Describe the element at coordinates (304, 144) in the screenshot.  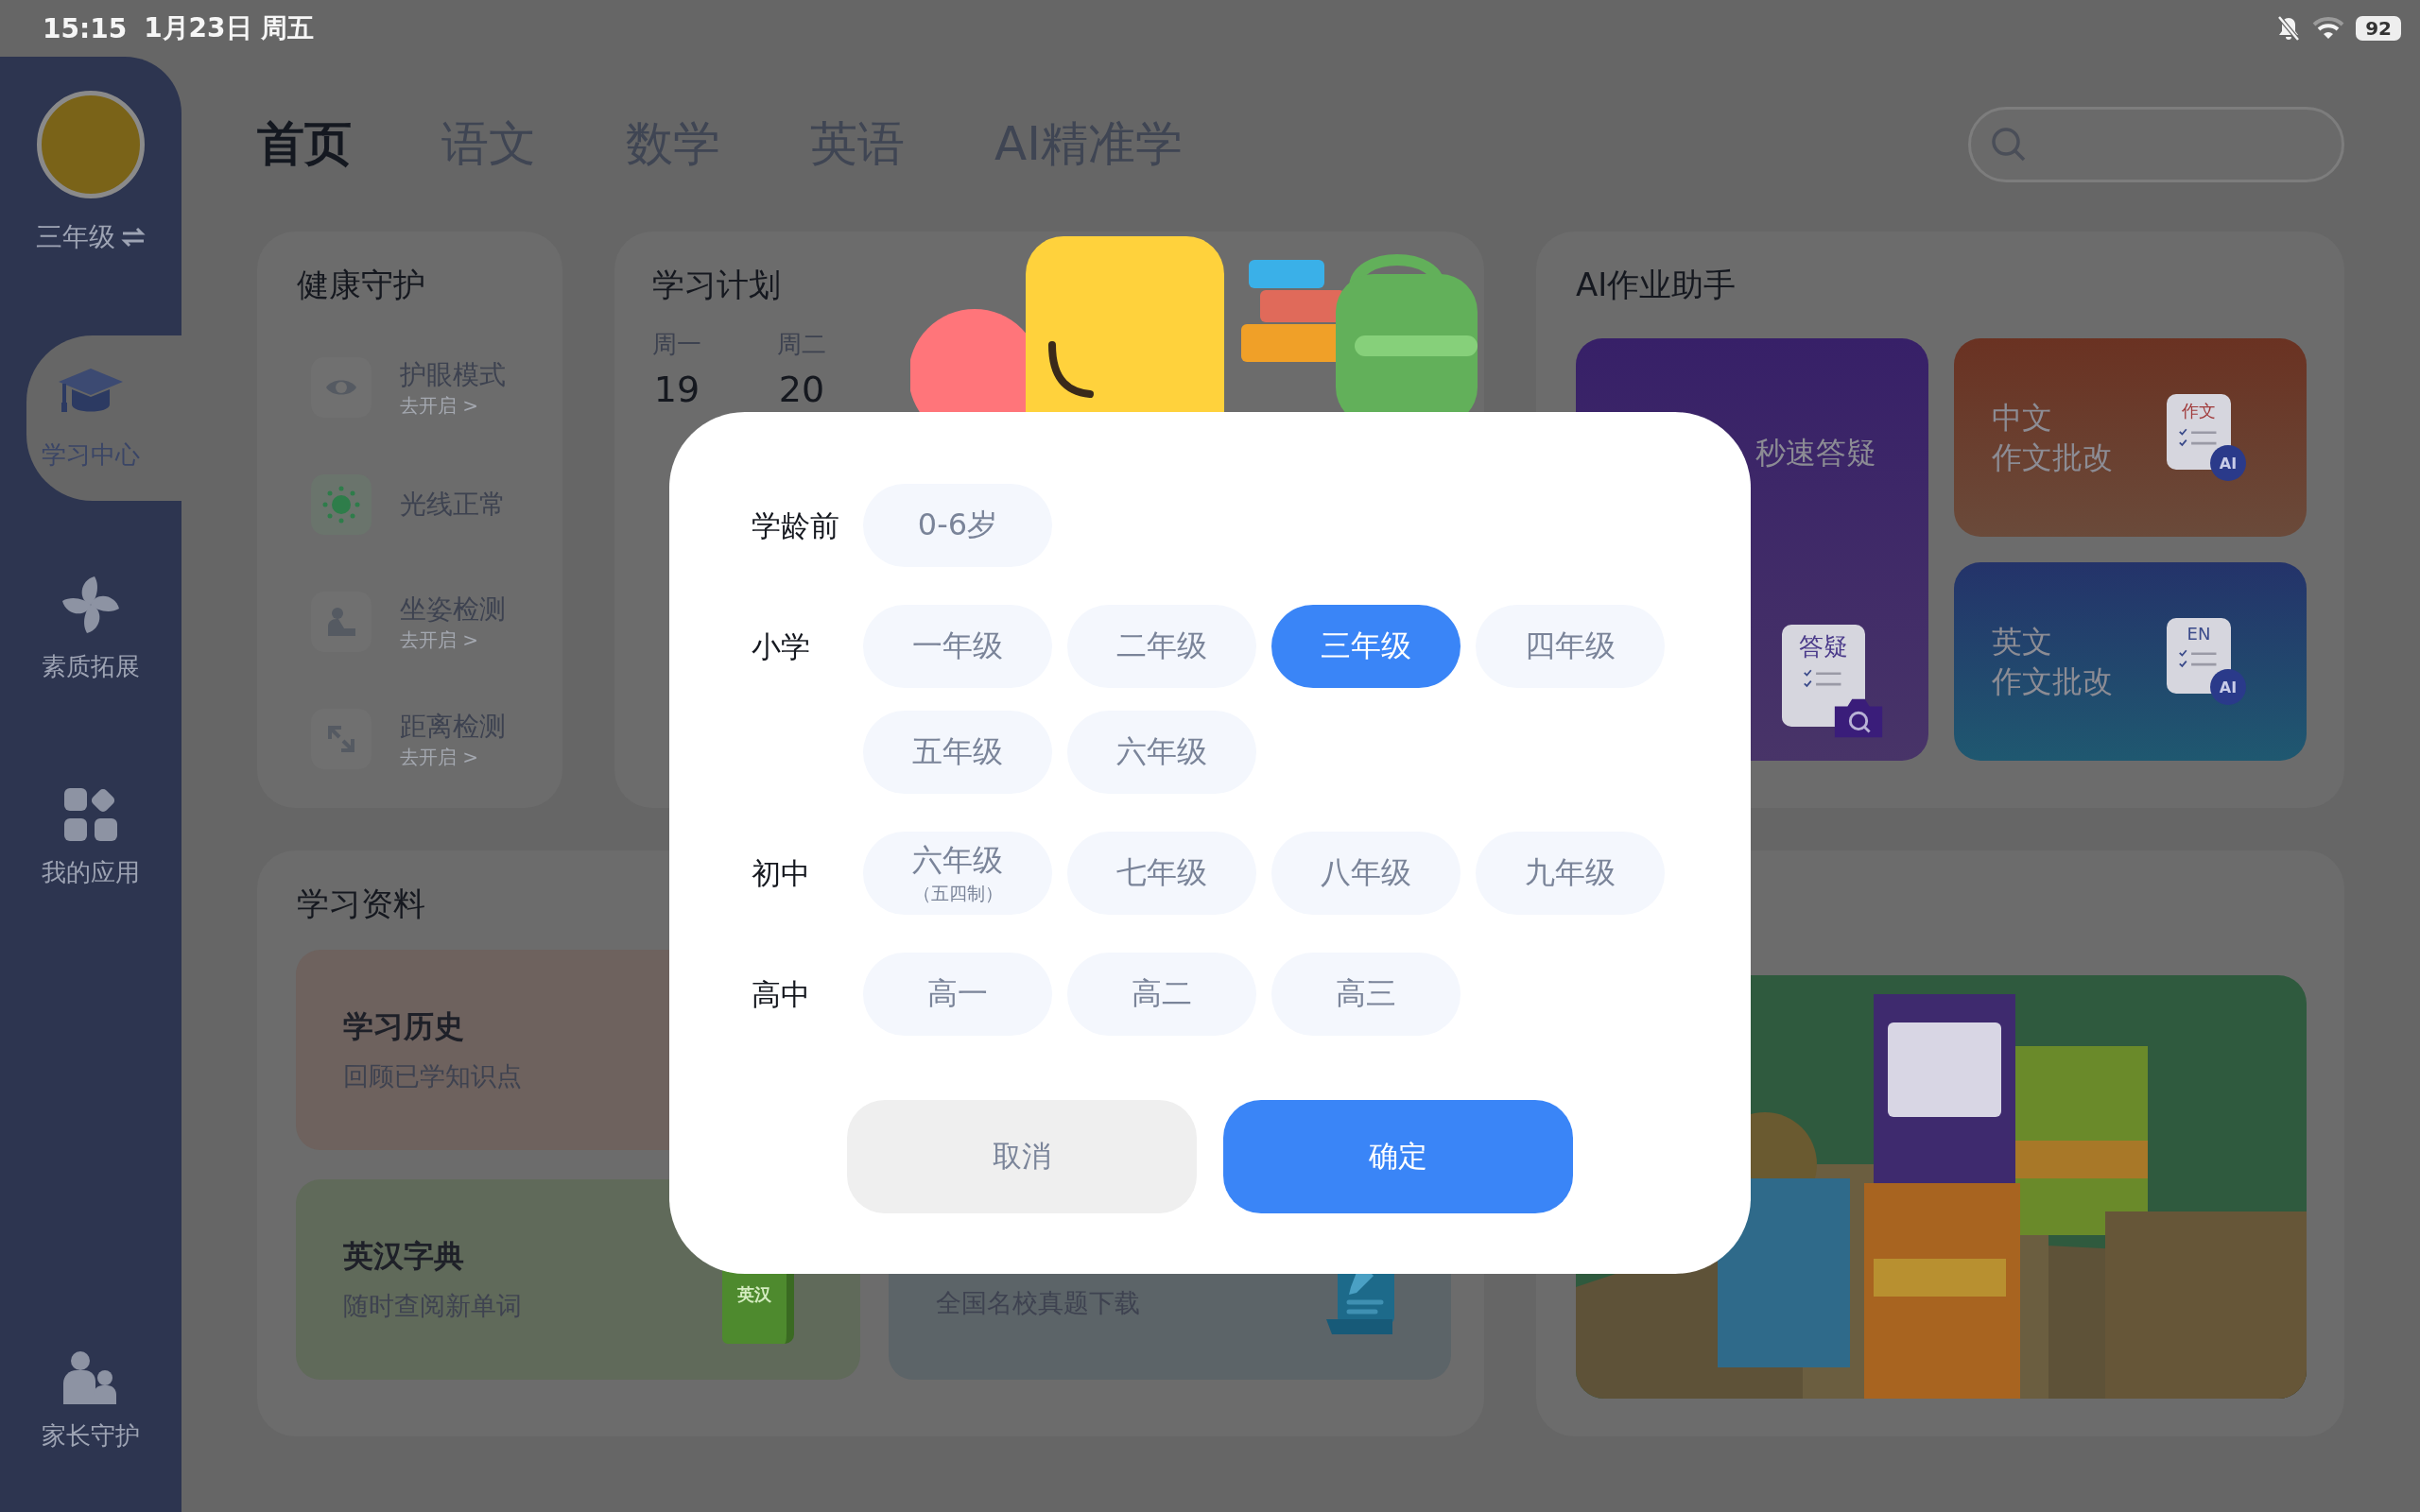
I see `nav-tab: 首页` at that location.